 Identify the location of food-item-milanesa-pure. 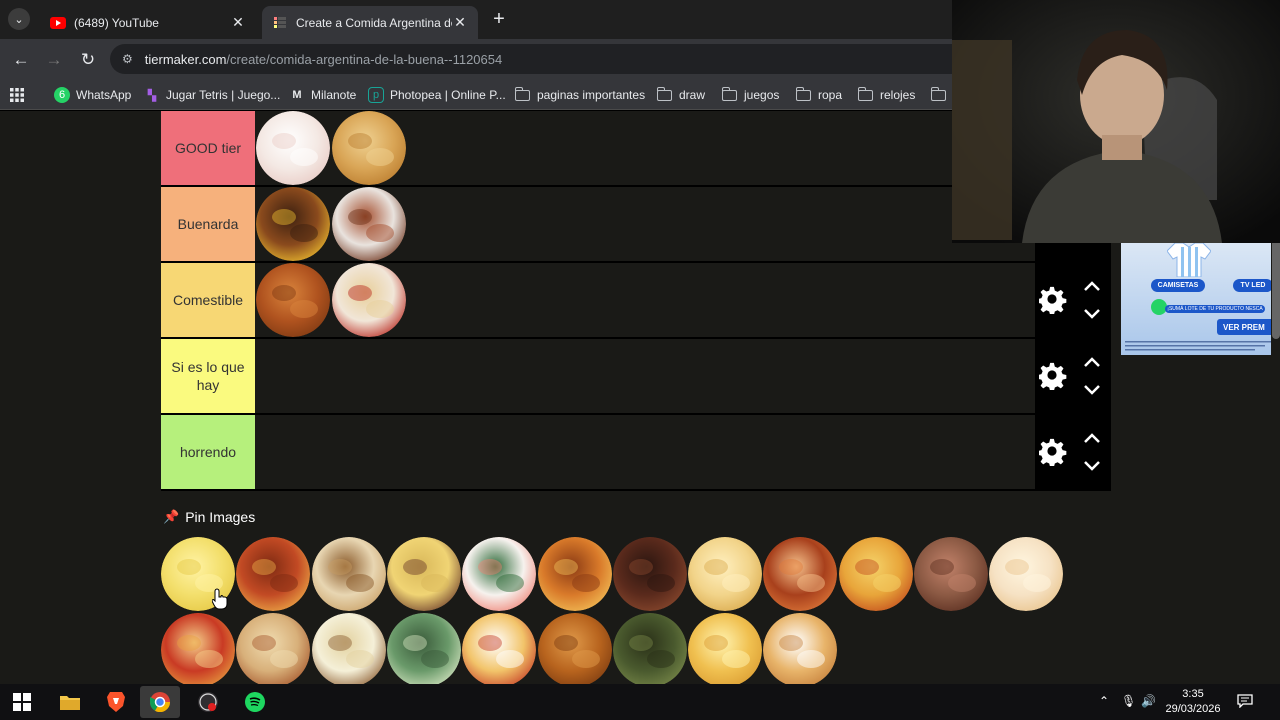
(348, 648).